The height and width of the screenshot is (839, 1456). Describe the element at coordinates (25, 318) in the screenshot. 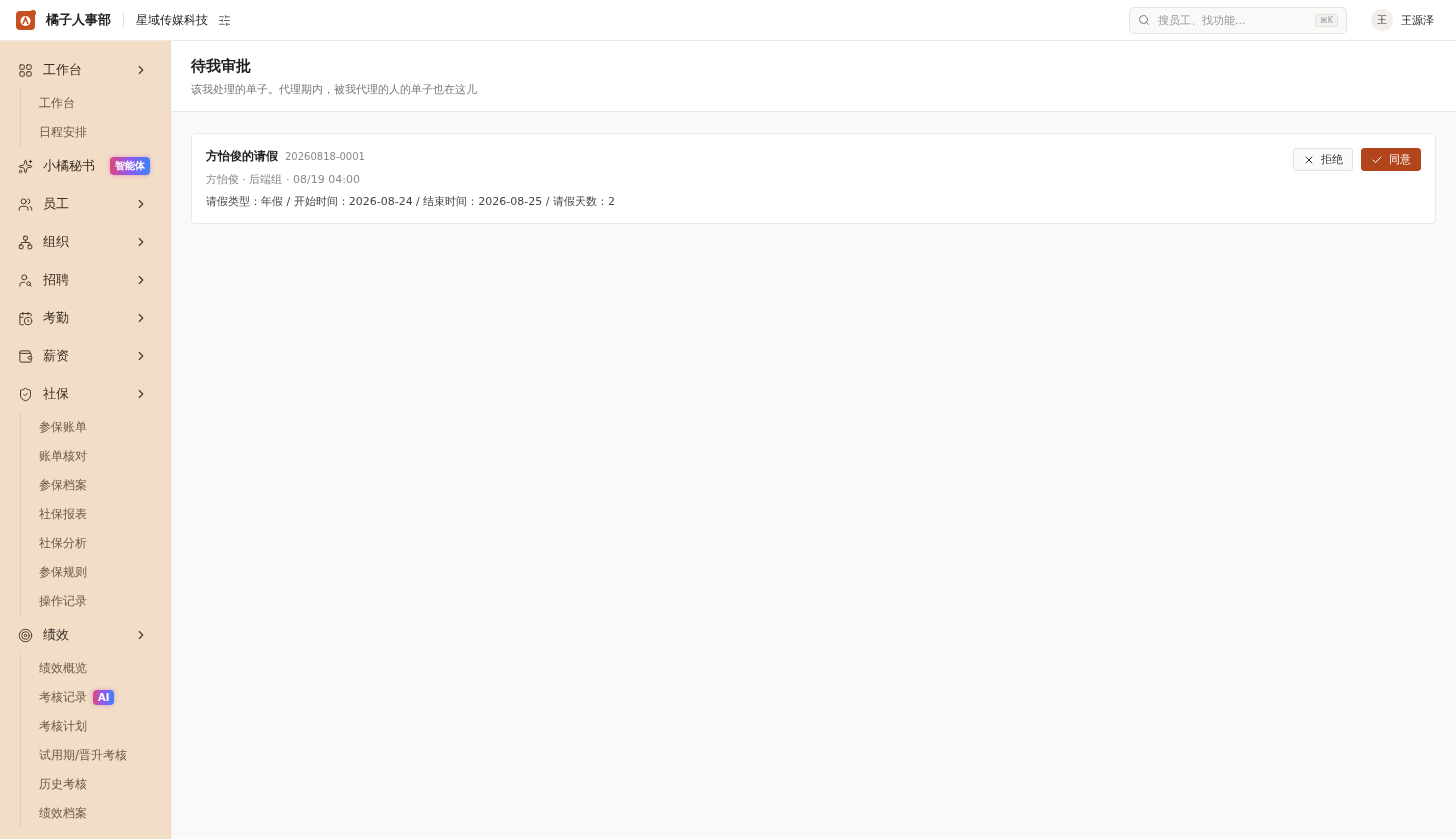

I see `calendar-clock-icon` at that location.